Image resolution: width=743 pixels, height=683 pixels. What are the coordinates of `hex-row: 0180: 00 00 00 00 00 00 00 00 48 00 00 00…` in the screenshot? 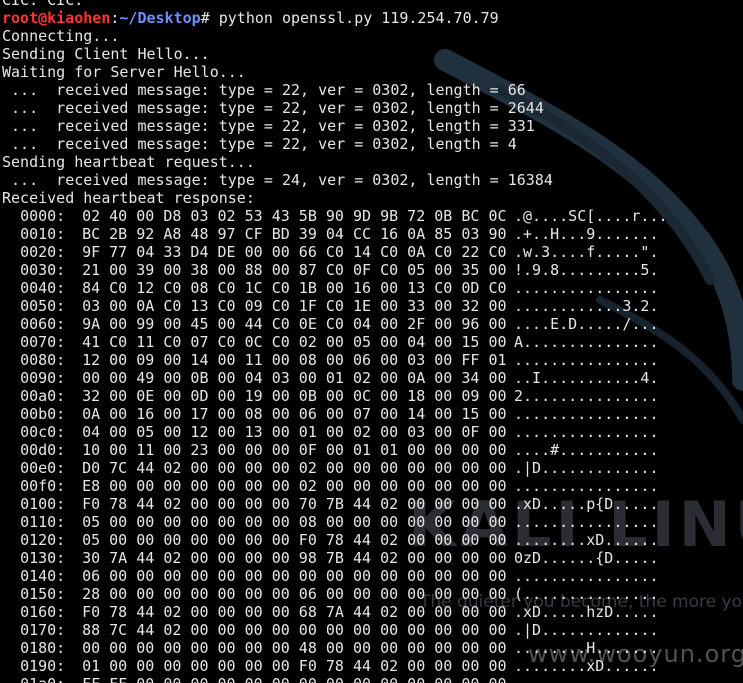 It's located at (330, 648).